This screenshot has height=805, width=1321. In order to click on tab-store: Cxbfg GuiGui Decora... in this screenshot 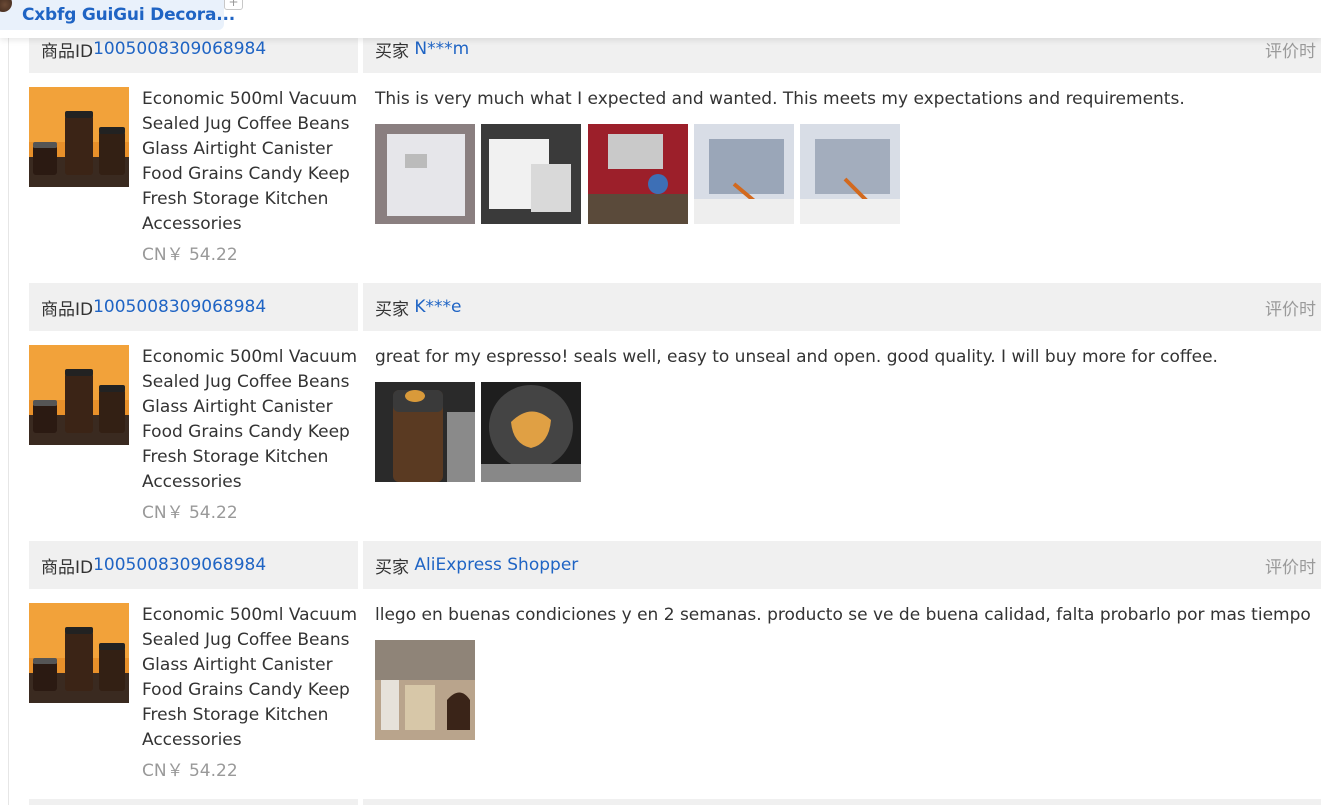, I will do `click(117, 15)`.